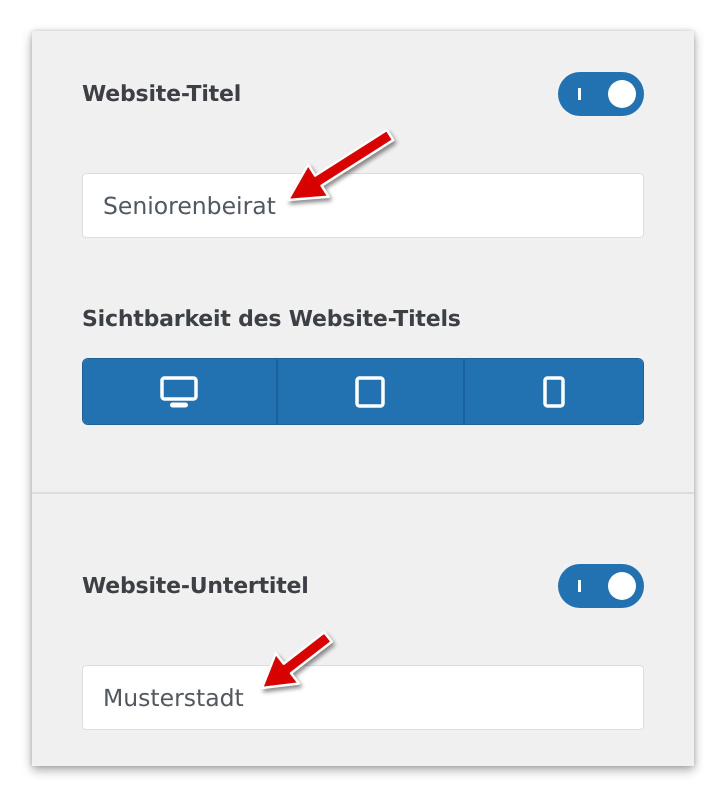  Describe the element at coordinates (162, 94) in the screenshot. I see `section-label: Website-Titel` at that location.